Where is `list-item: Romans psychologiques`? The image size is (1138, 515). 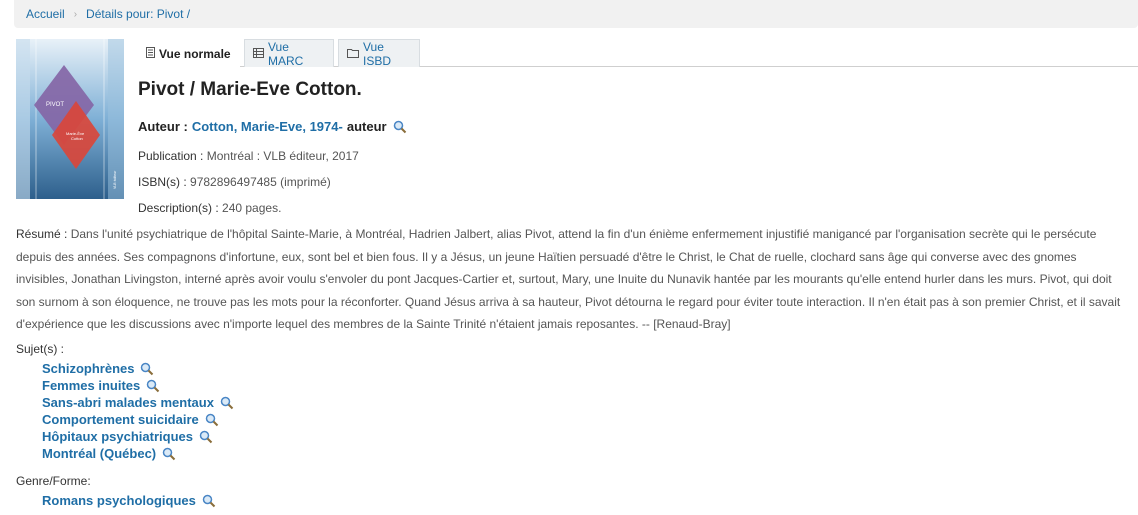 list-item: Romans psychologiques is located at coordinates (129, 500).